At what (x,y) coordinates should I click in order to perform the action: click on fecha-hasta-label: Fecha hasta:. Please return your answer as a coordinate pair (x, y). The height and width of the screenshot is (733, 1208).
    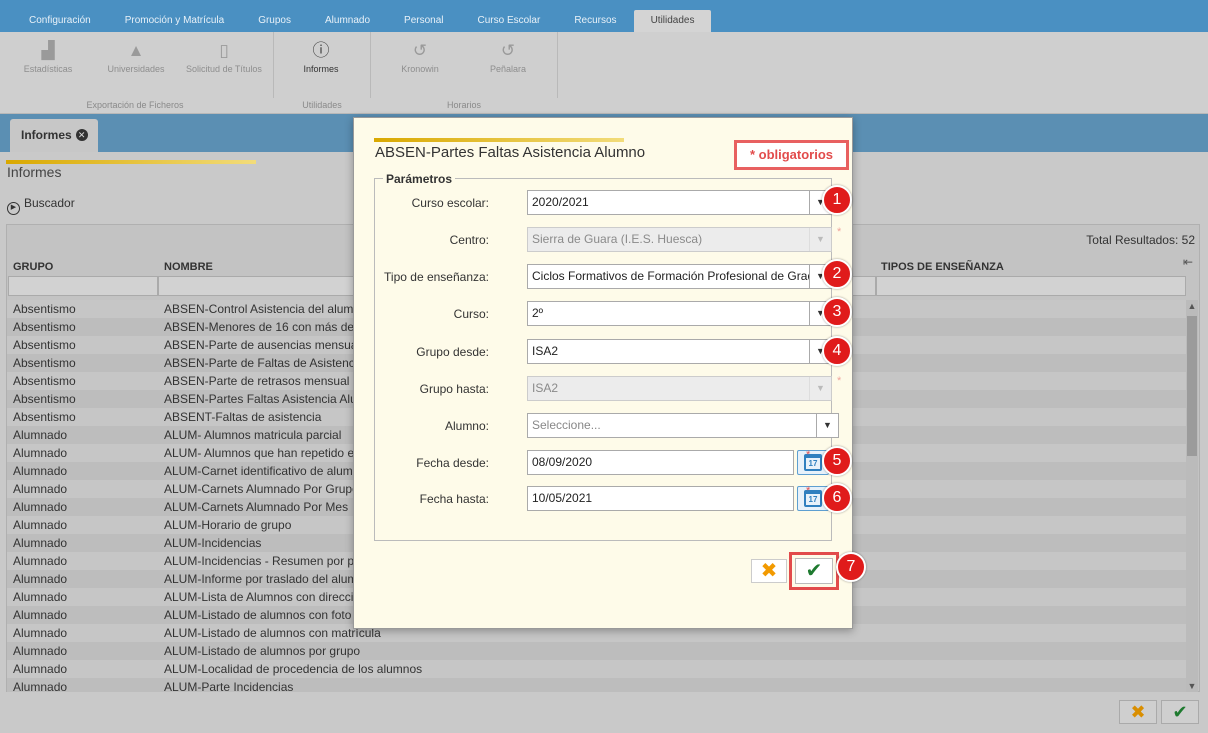
    Looking at the image, I should click on (454, 499).